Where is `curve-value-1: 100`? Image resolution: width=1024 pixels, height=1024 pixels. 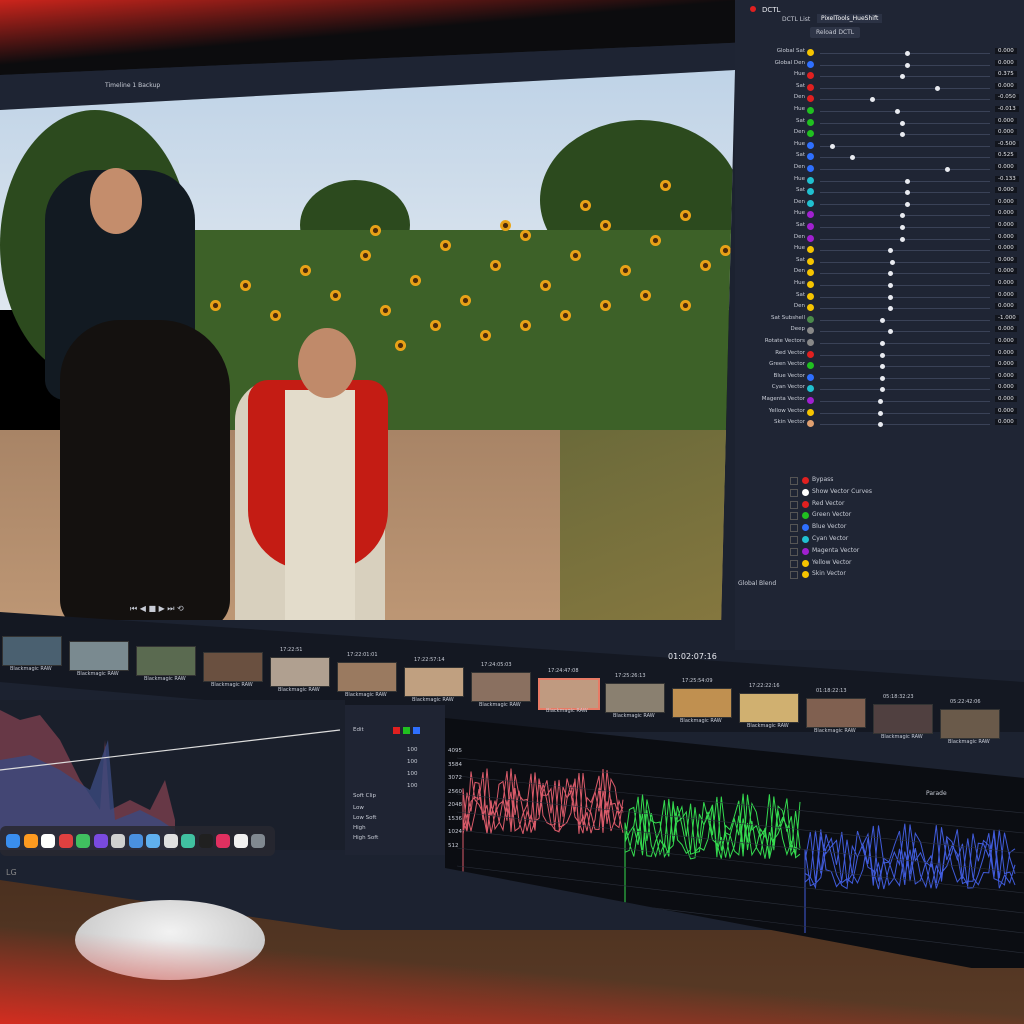 curve-value-1: 100 is located at coordinates (412, 750).